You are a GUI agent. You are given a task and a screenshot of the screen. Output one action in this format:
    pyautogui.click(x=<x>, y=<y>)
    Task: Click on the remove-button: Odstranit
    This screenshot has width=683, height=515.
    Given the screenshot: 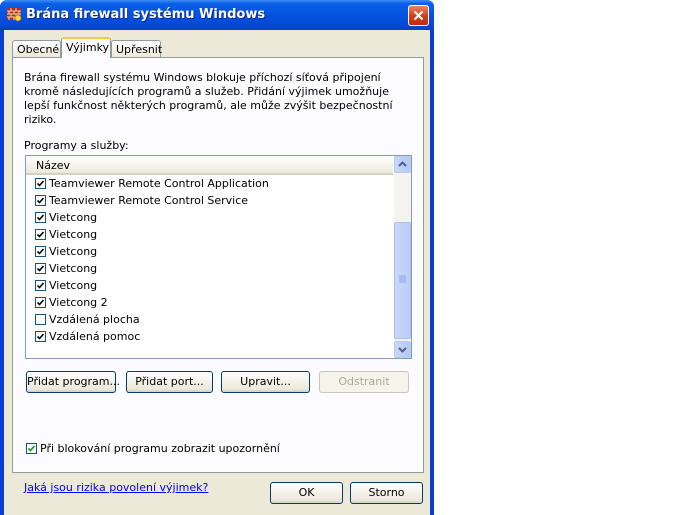 What is the action you would take?
    pyautogui.click(x=364, y=382)
    